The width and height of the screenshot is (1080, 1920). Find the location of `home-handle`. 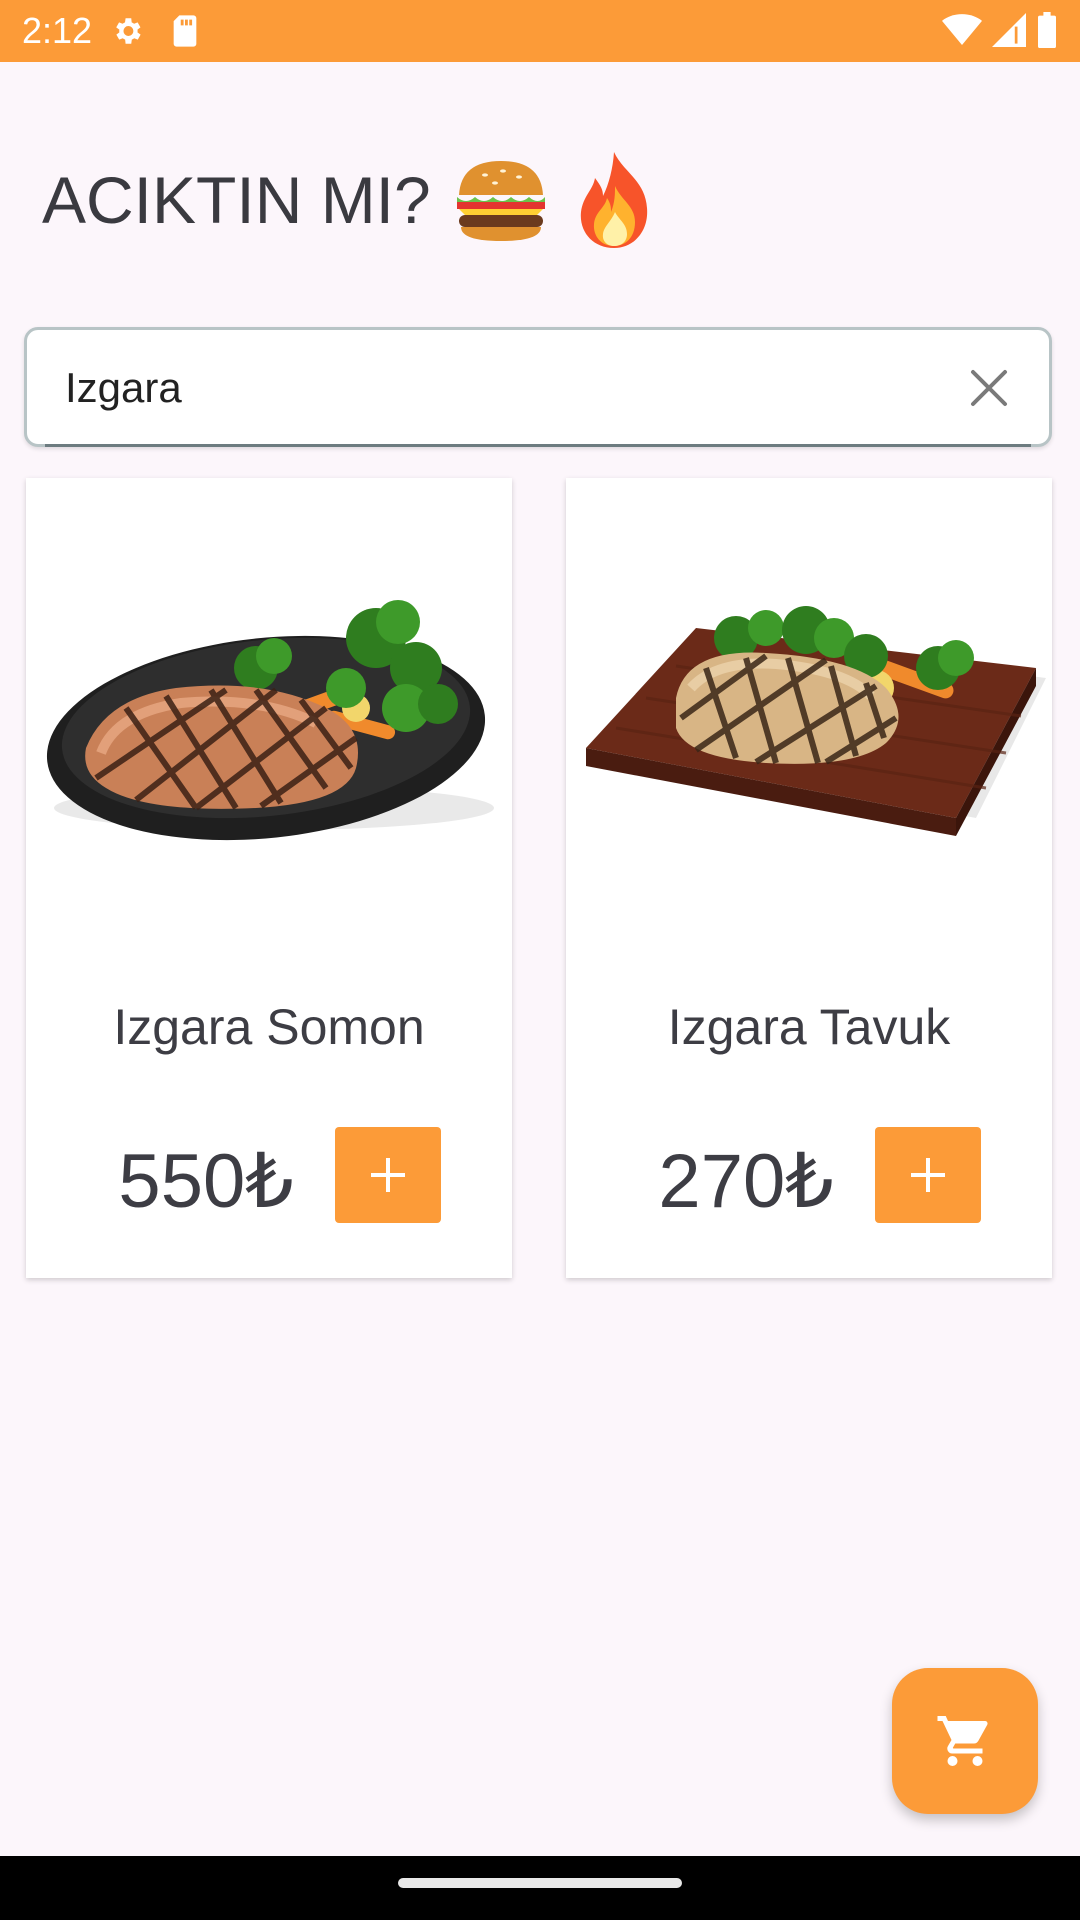

home-handle is located at coordinates (540, 1883).